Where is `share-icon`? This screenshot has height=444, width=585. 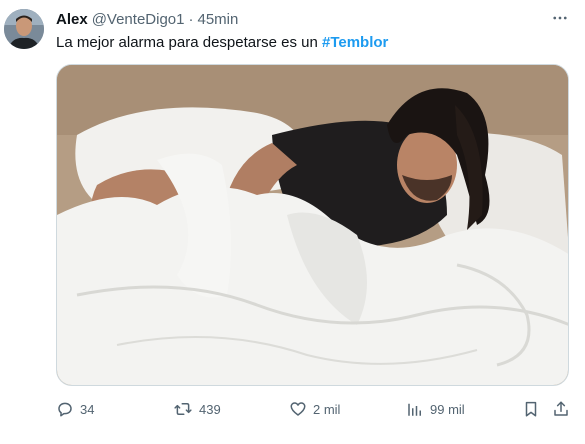
share-icon is located at coordinates (561, 409).